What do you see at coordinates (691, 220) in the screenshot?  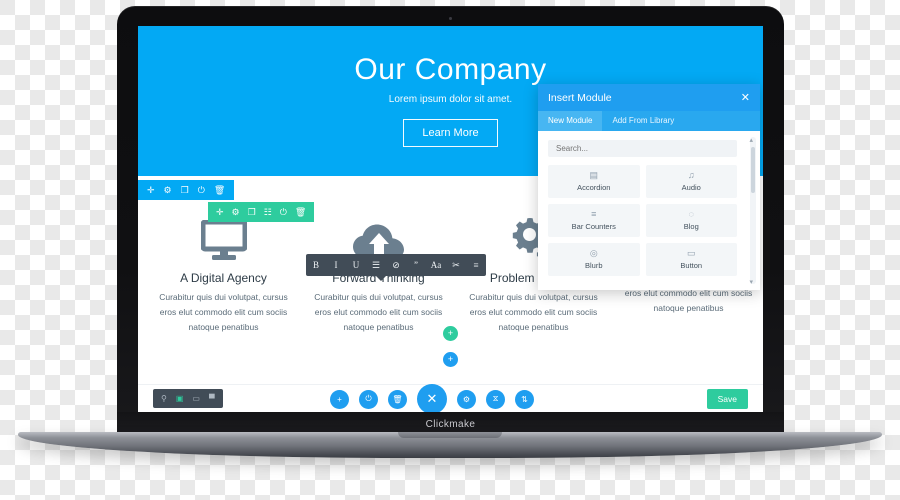 I see `module-card-blog: ◌ Blog` at bounding box center [691, 220].